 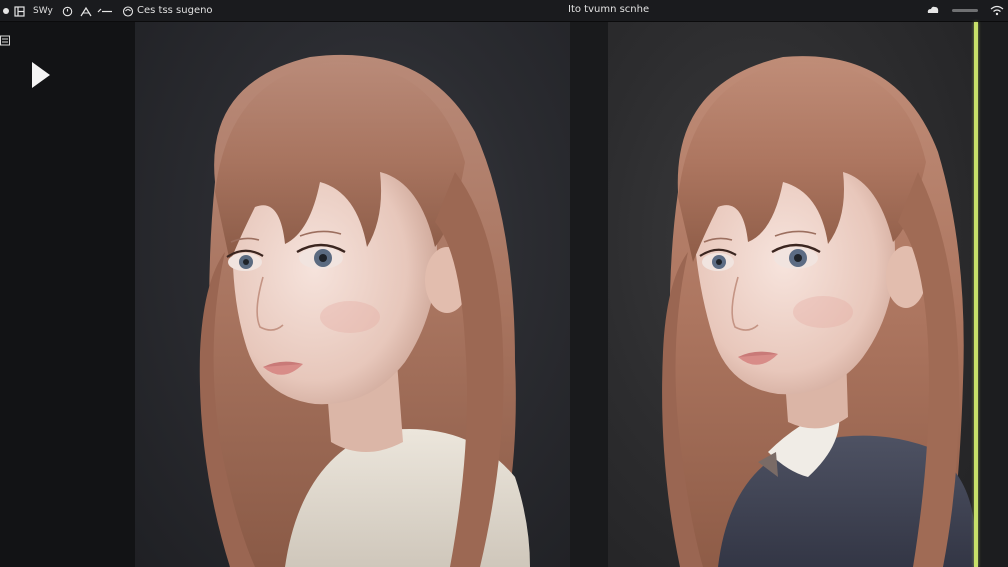 I want to click on toolbar-label-1: SWy, so click(x=43, y=11).